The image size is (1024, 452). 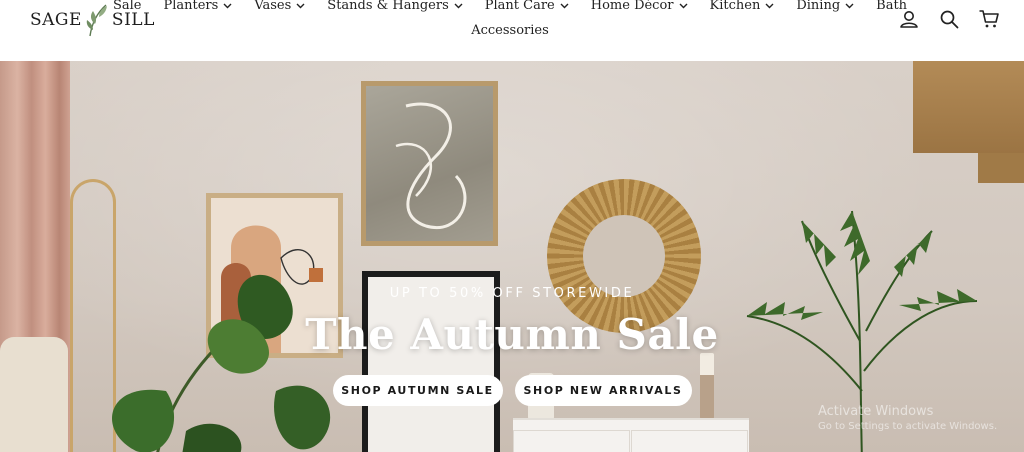 What do you see at coordinates (417, 390) in the screenshot?
I see `shop-autumn-sale-button: SHOP AUTUMN SALE` at bounding box center [417, 390].